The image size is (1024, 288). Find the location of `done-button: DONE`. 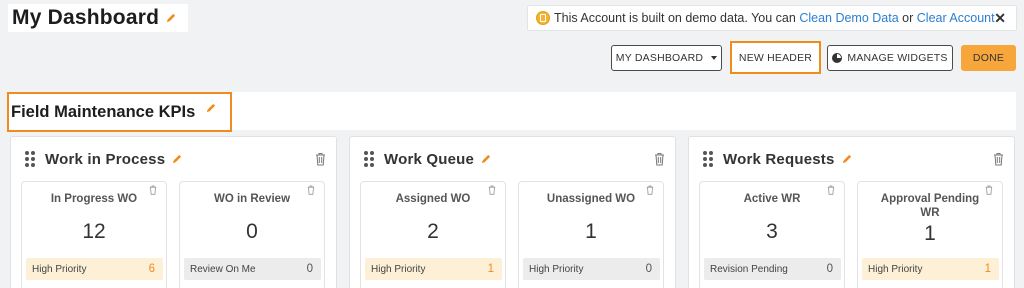

done-button: DONE is located at coordinates (988, 58).